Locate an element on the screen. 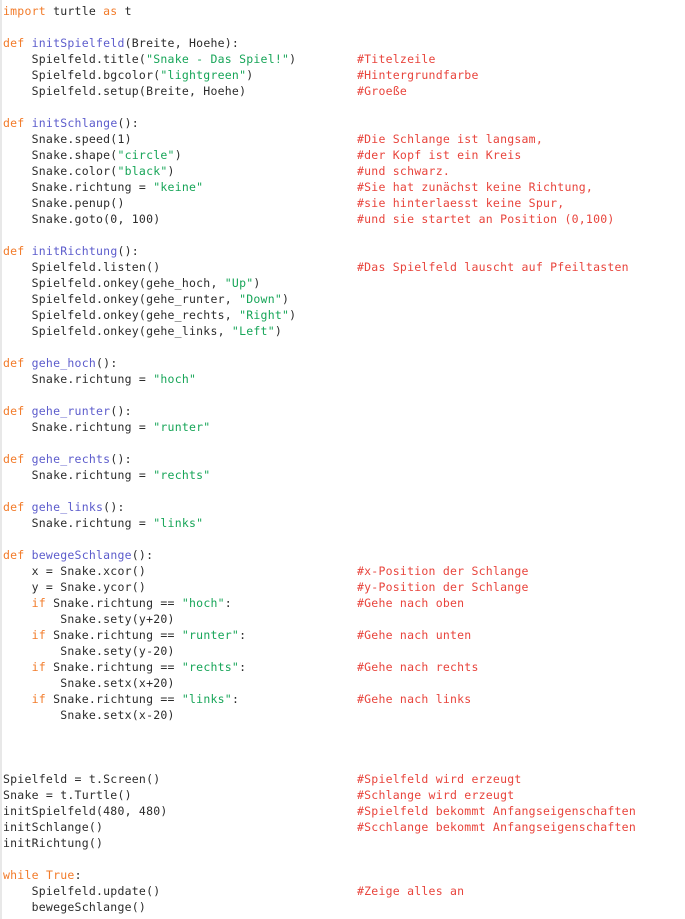 The height and width of the screenshot is (919, 685). code-line-content: initRichtung() is located at coordinates (53, 843).